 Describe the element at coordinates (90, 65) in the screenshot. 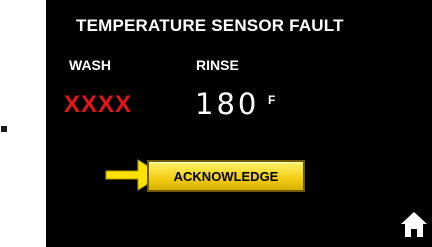

I see `wash-label: WASH` at that location.